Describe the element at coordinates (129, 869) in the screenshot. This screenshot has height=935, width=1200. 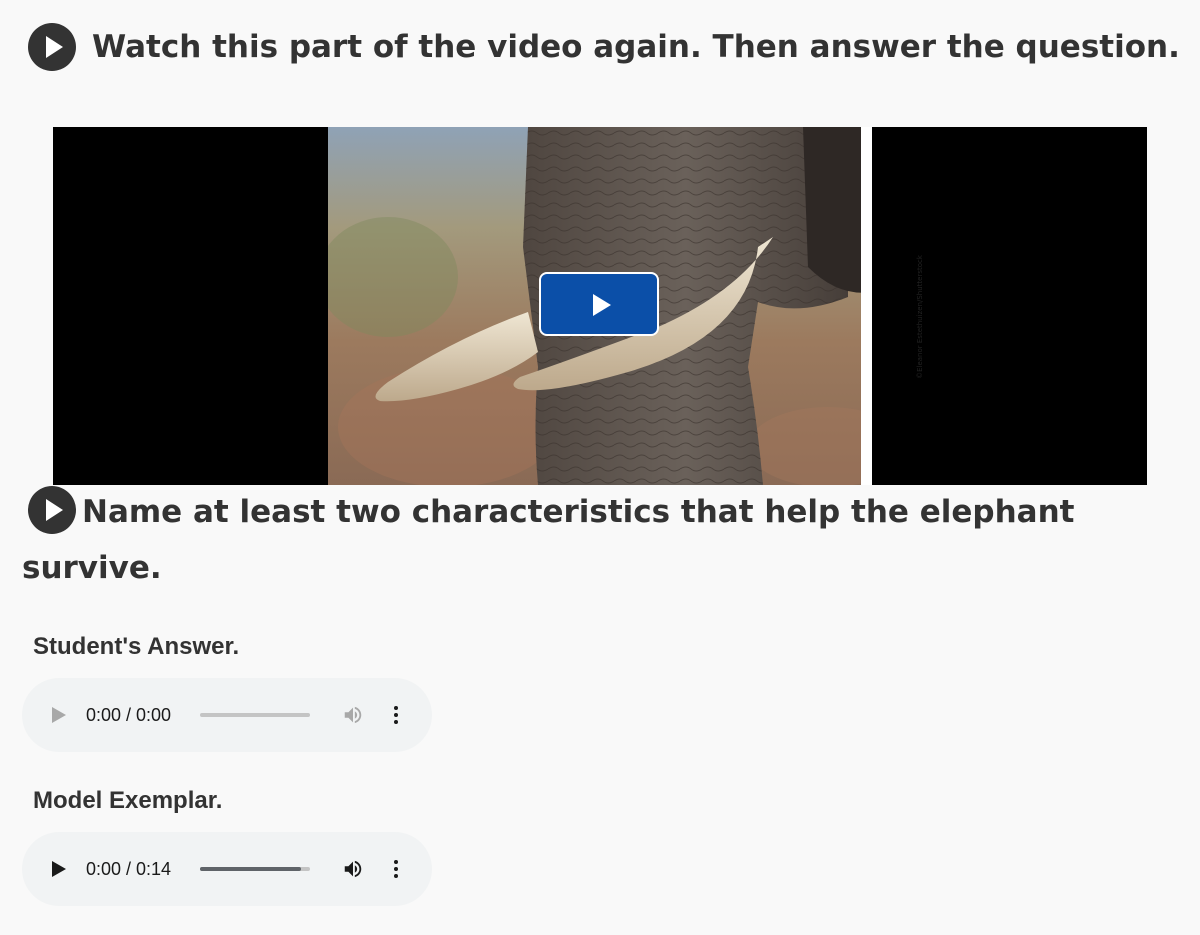
I see `audio-time: 0:00 / 0:14` at that location.